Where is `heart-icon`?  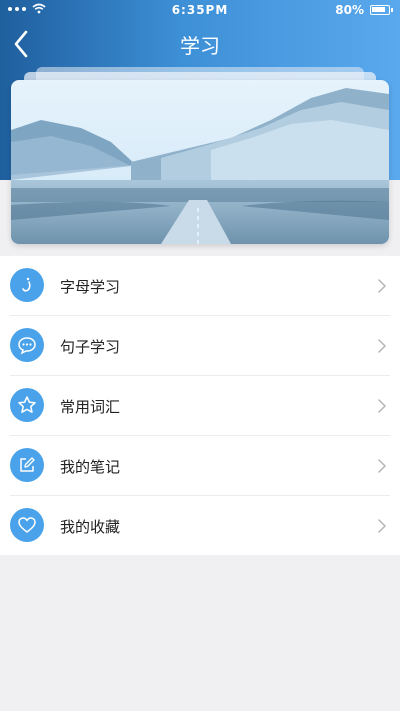
heart-icon is located at coordinates (27, 525).